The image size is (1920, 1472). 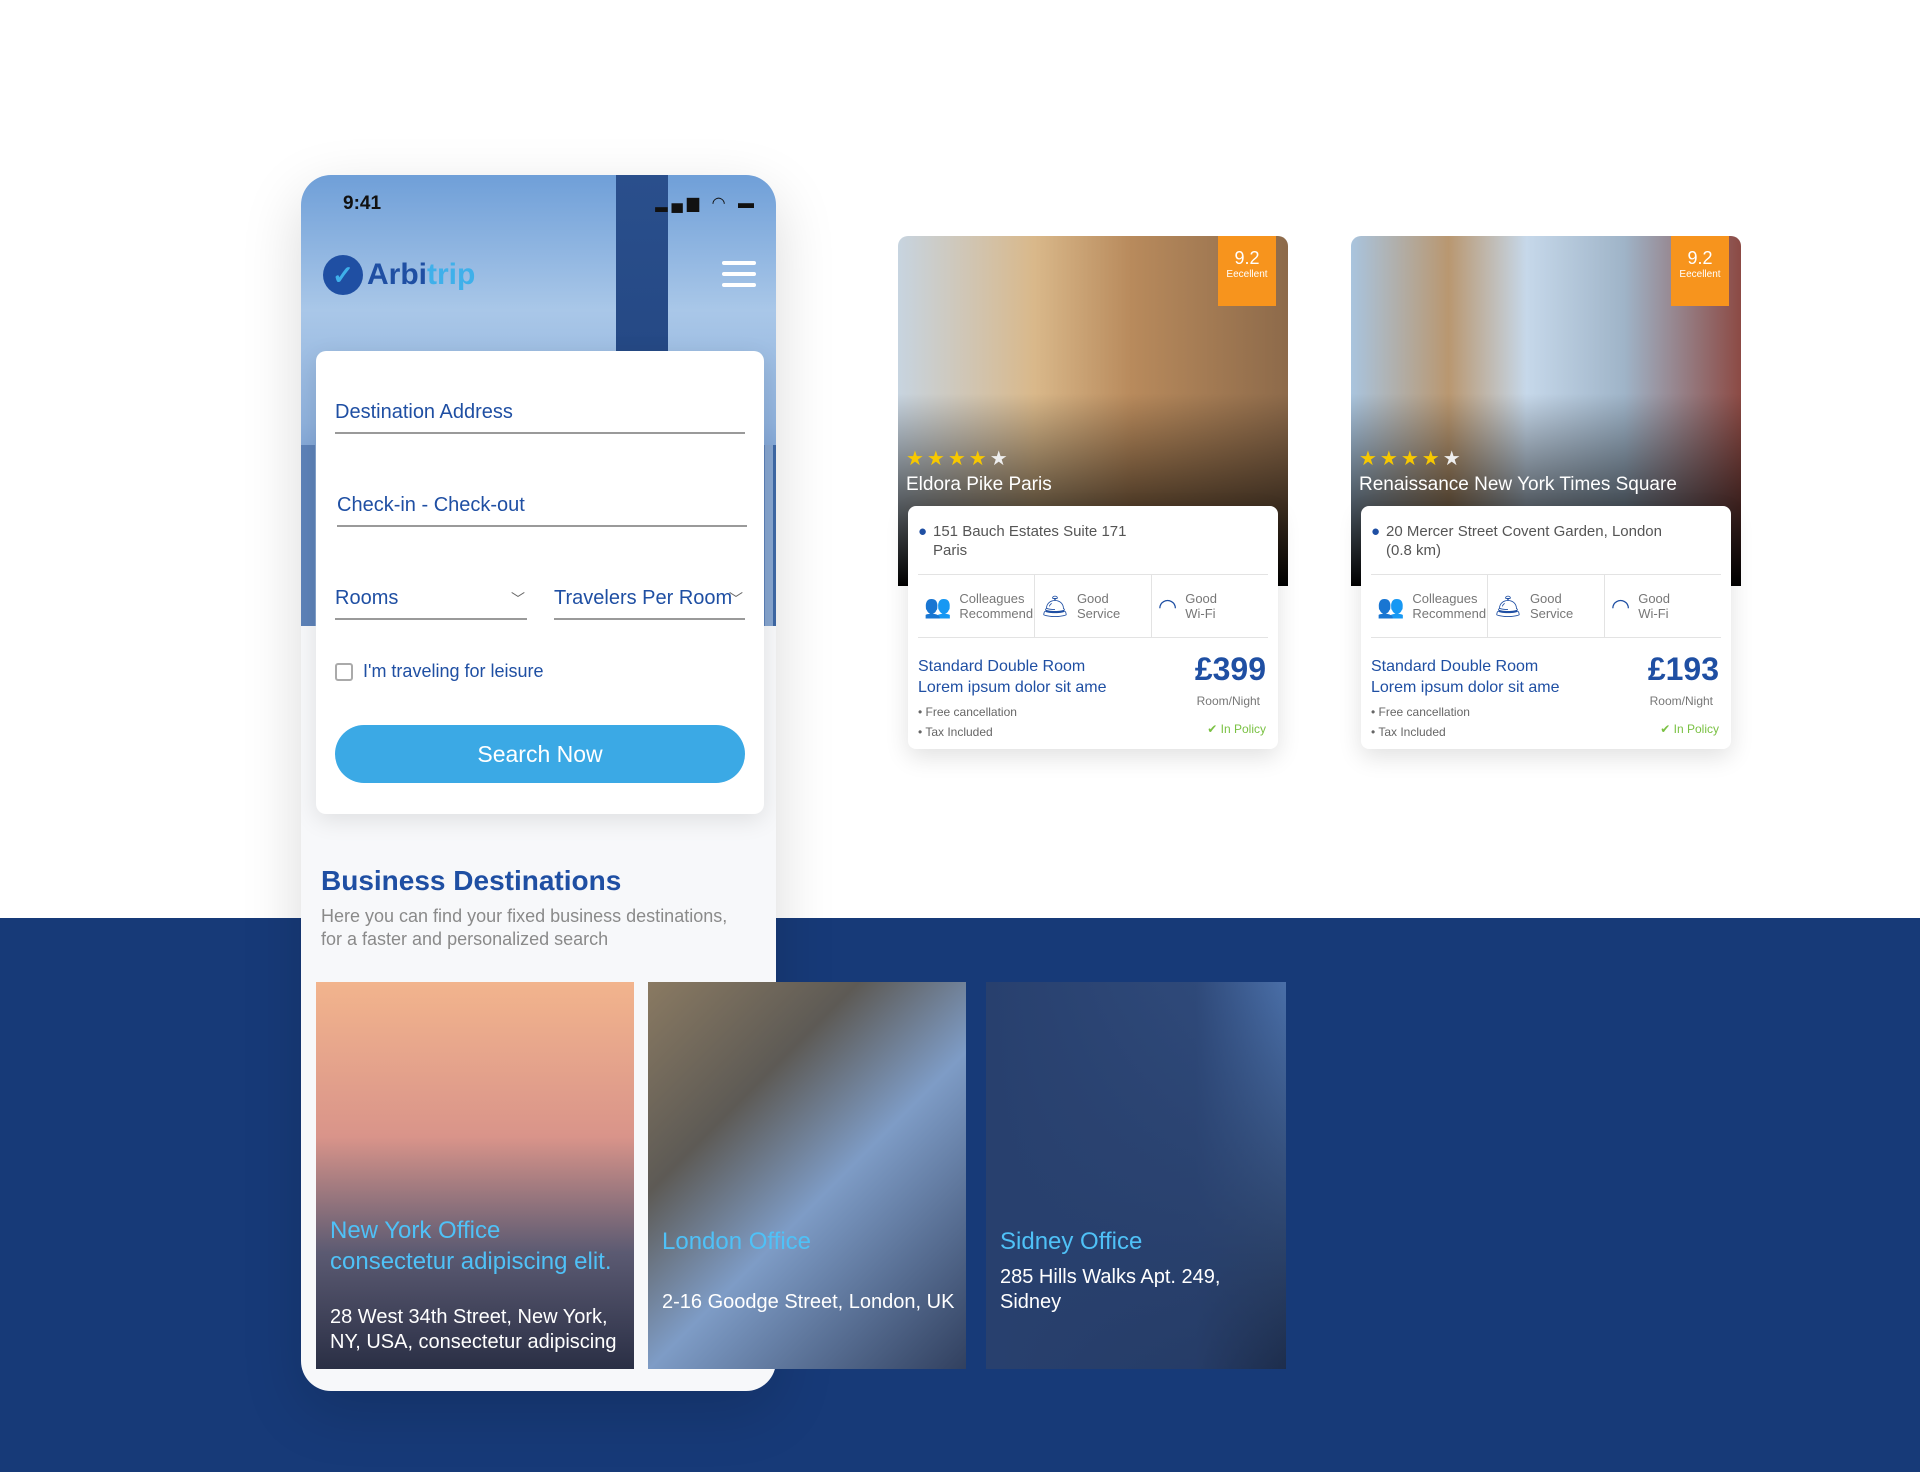 What do you see at coordinates (1071, 1241) in the screenshot?
I see `destination-title: Sidney Office` at bounding box center [1071, 1241].